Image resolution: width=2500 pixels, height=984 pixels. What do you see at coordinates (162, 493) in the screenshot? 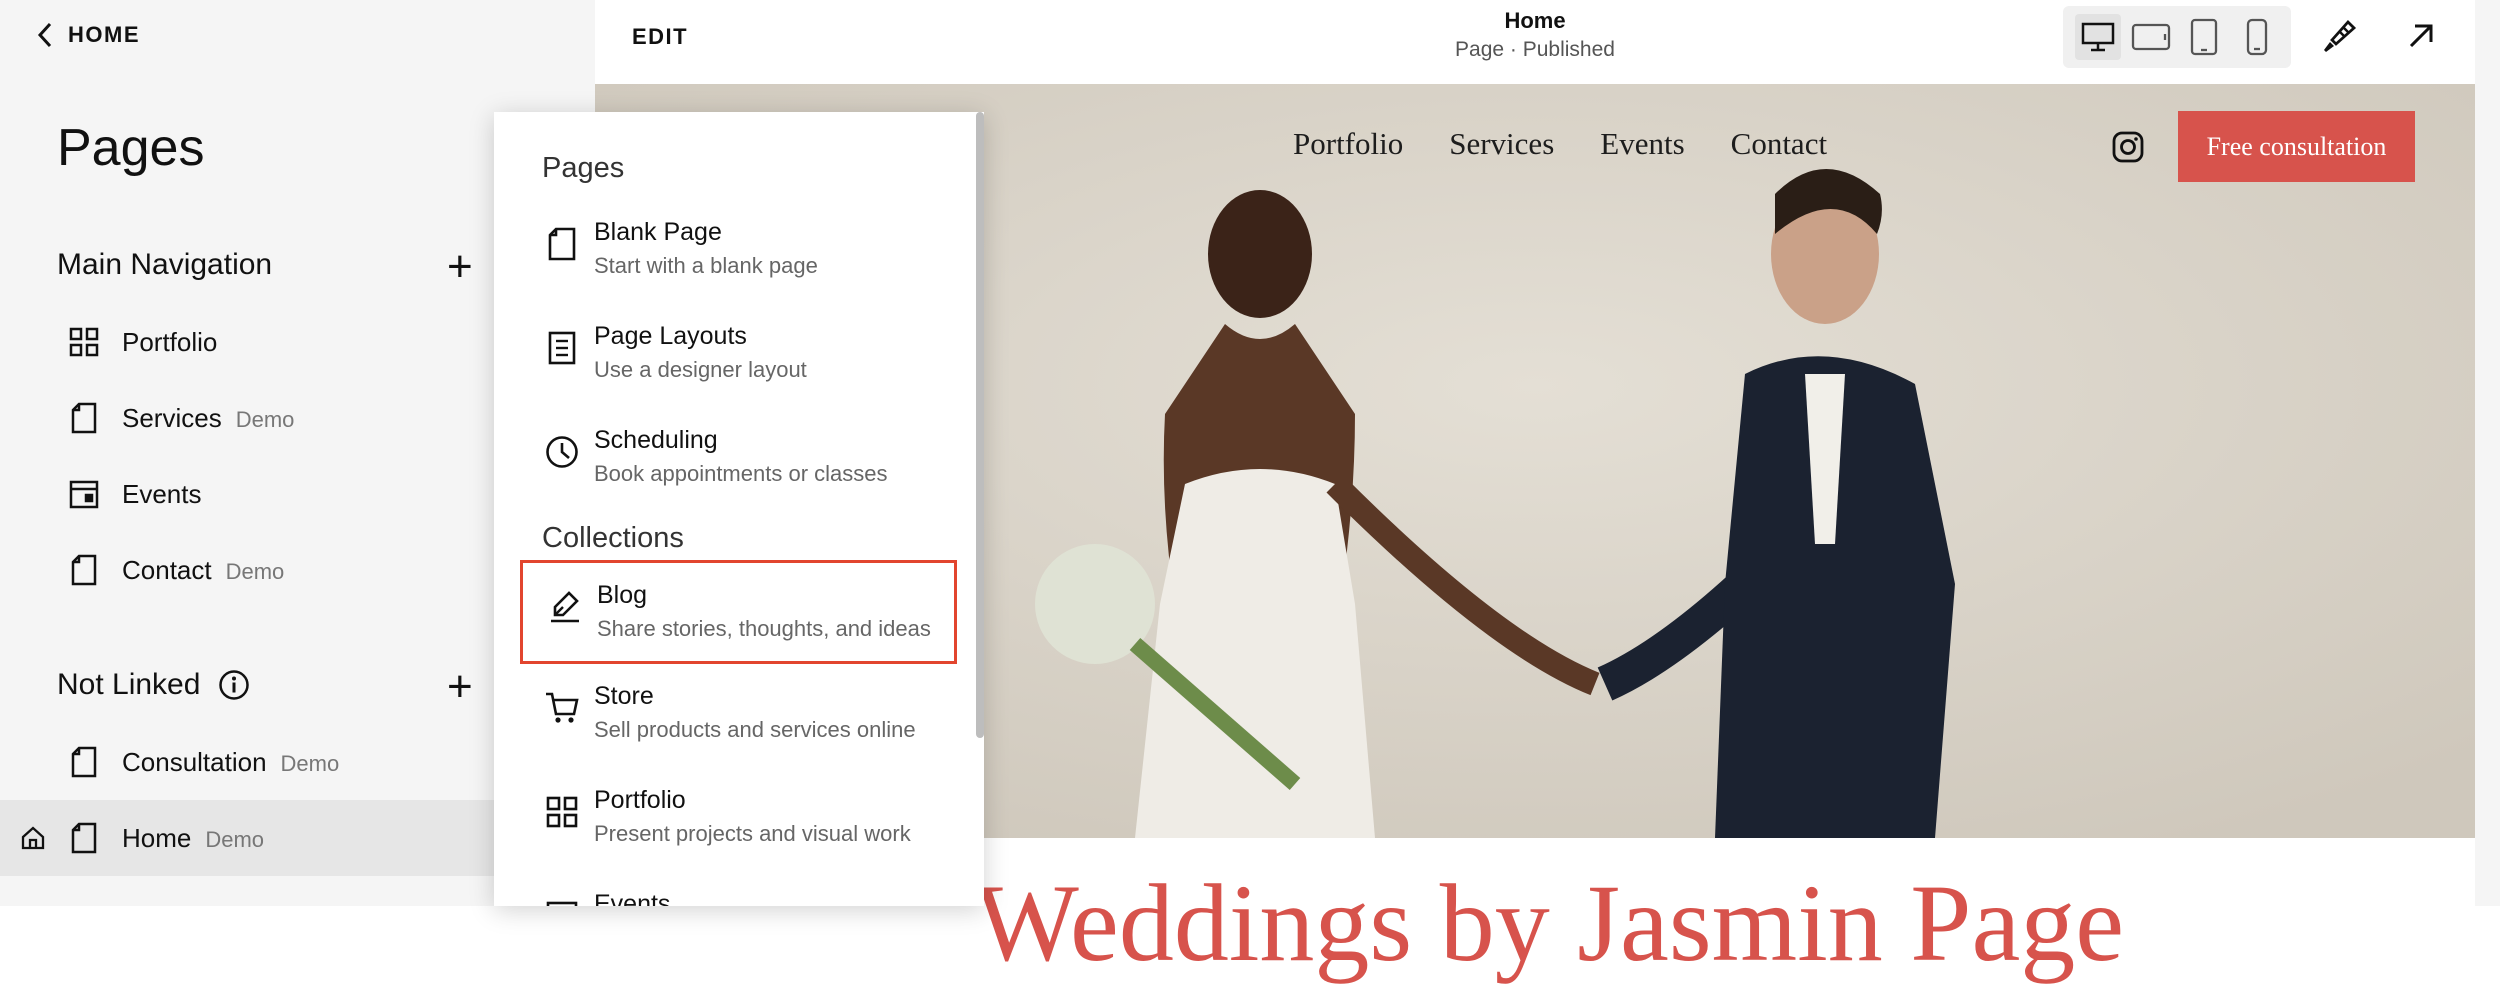
I see `sidebar-item-label: Events` at bounding box center [162, 493].